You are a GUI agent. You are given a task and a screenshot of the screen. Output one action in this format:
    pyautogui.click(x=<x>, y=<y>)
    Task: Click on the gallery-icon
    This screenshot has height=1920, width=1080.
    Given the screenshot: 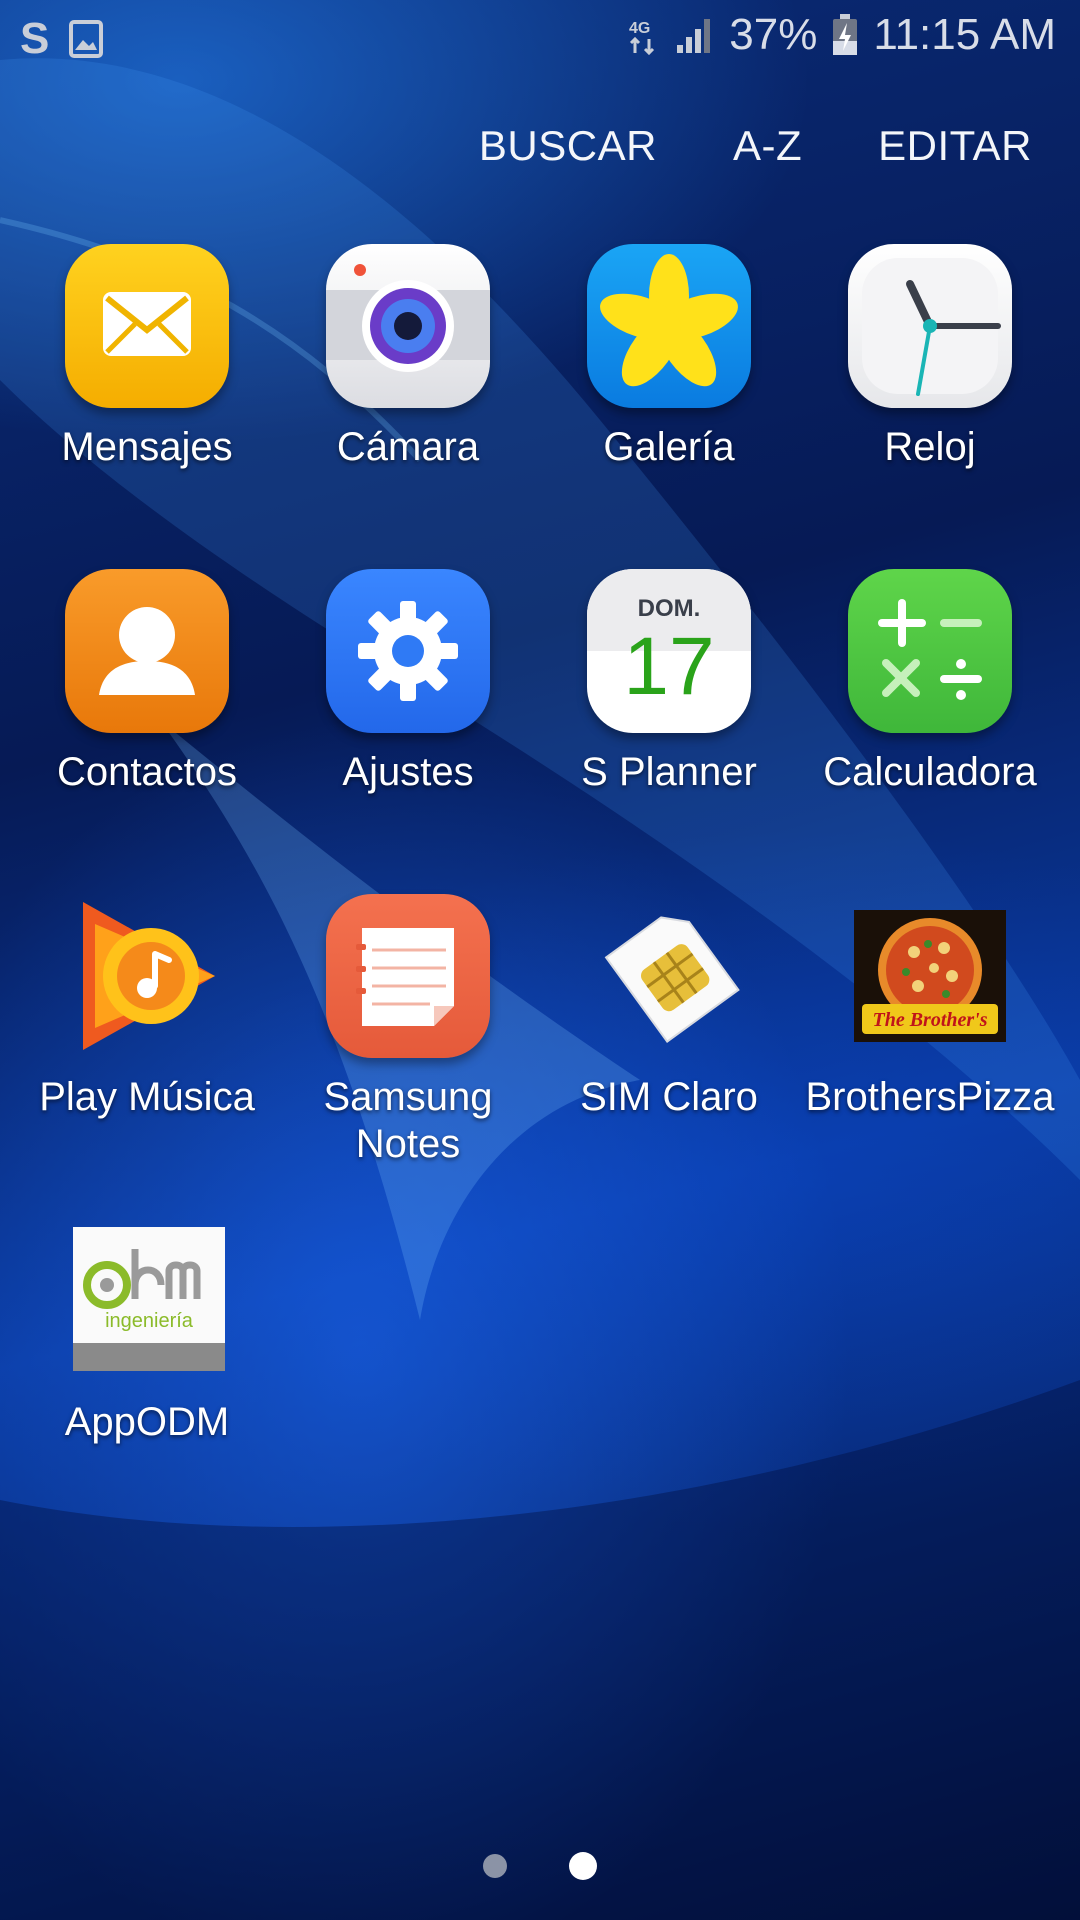 What is the action you would take?
    pyautogui.click(x=669, y=326)
    